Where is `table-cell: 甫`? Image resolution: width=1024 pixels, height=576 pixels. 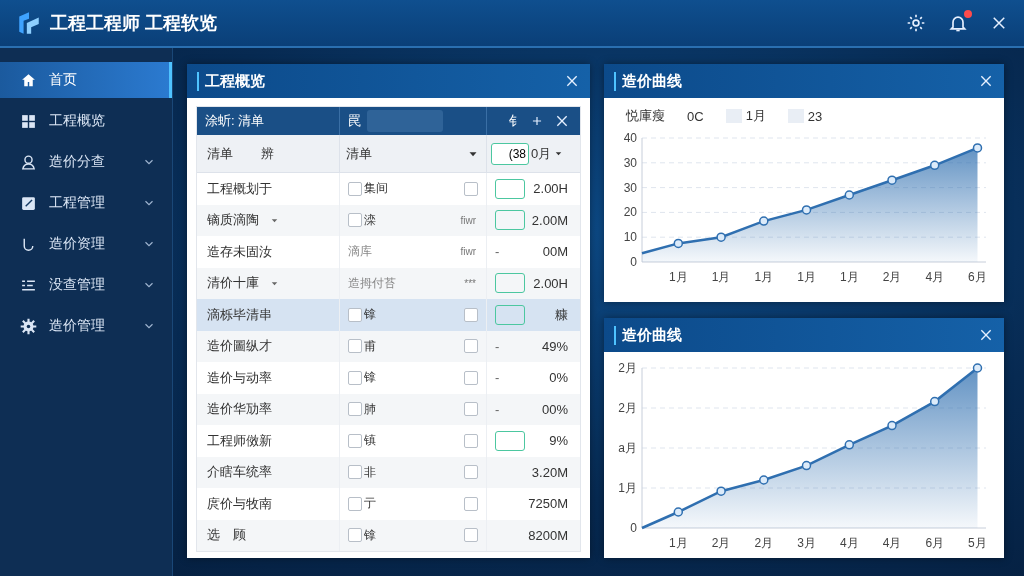
table-cell: 甫 is located at coordinates (370, 346).